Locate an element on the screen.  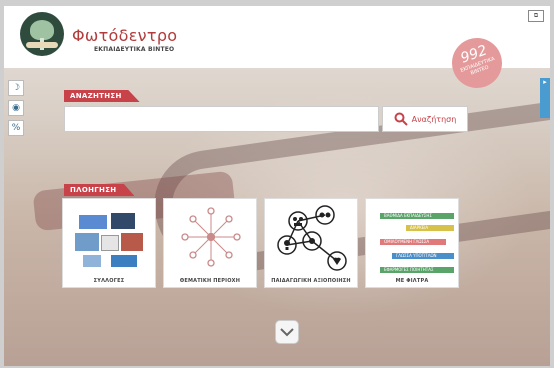
logo-title: Φωτόδεντρο is located at coordinates (124, 35).